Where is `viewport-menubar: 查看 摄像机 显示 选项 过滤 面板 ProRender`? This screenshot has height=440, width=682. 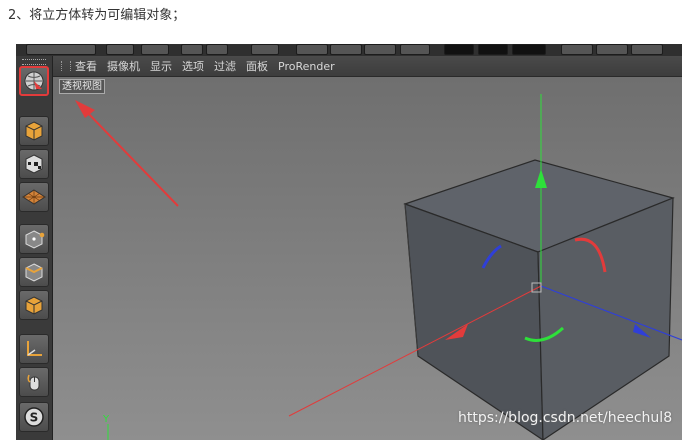 viewport-menubar: 查看 摄像机 显示 选项 过滤 面板 ProRender is located at coordinates (367, 66).